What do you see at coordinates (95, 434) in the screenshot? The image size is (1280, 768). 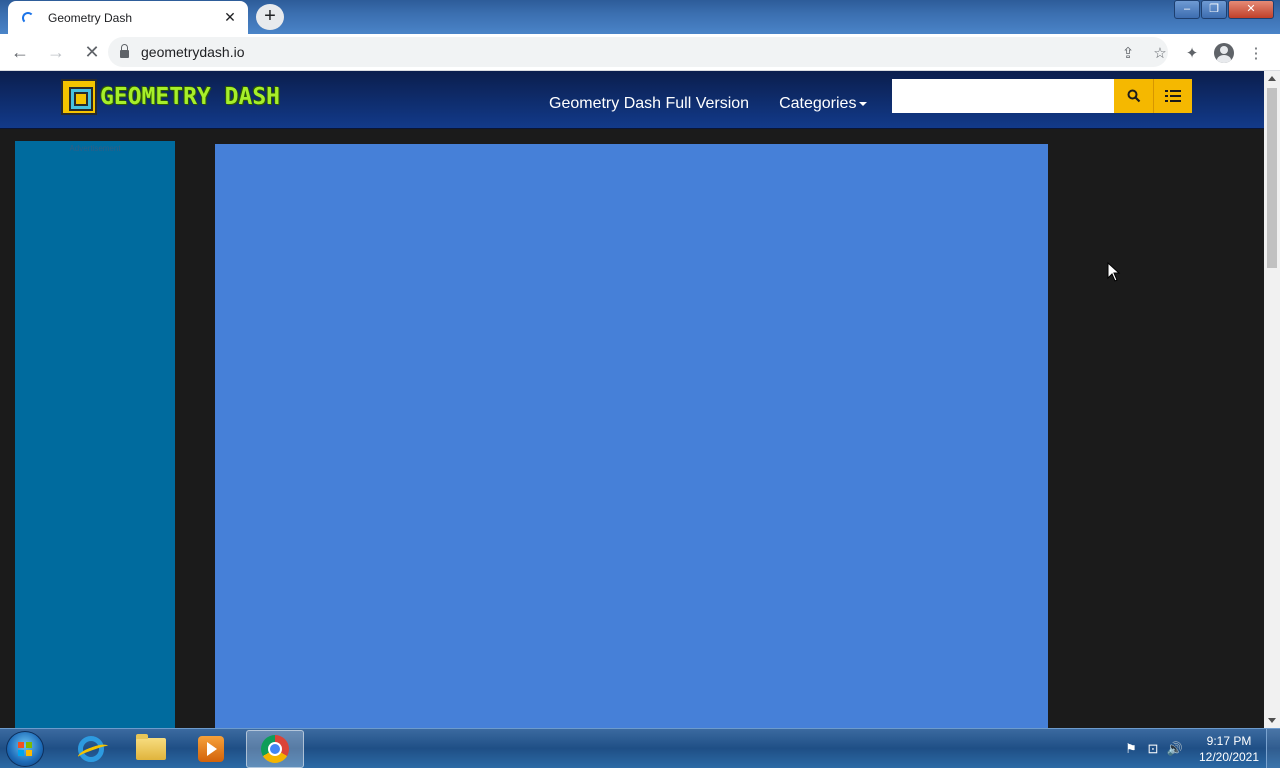 I see `left-ad-panel: Advertisement` at bounding box center [95, 434].